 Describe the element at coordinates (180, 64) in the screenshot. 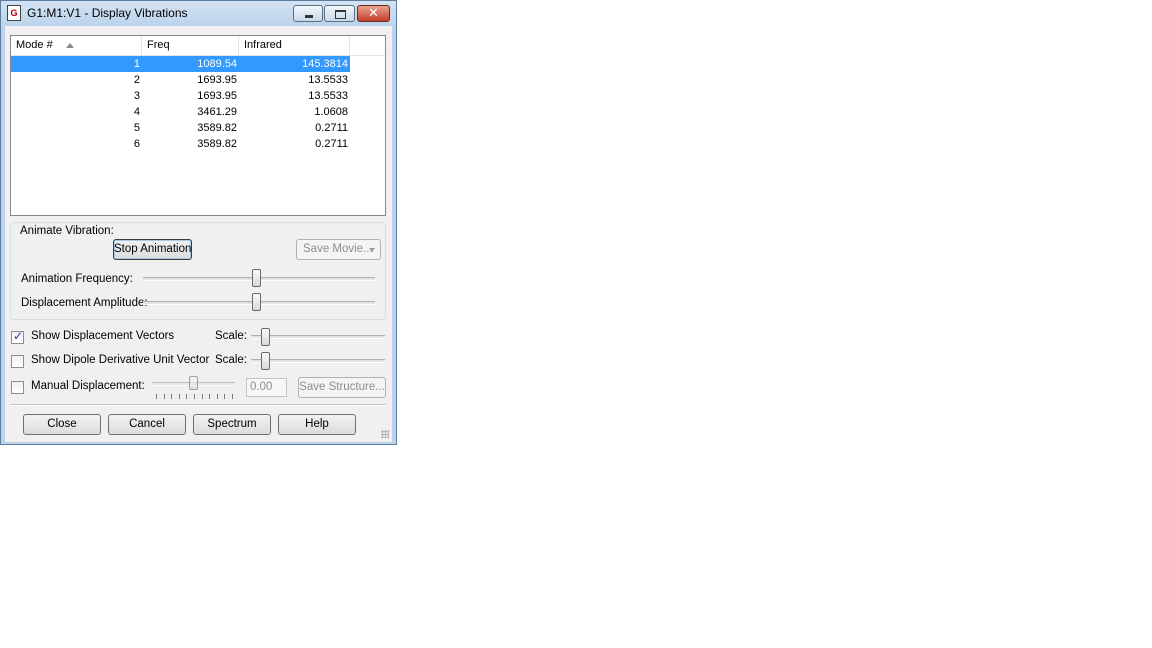

I see `table-row: 1 1089.54 145.3814` at that location.